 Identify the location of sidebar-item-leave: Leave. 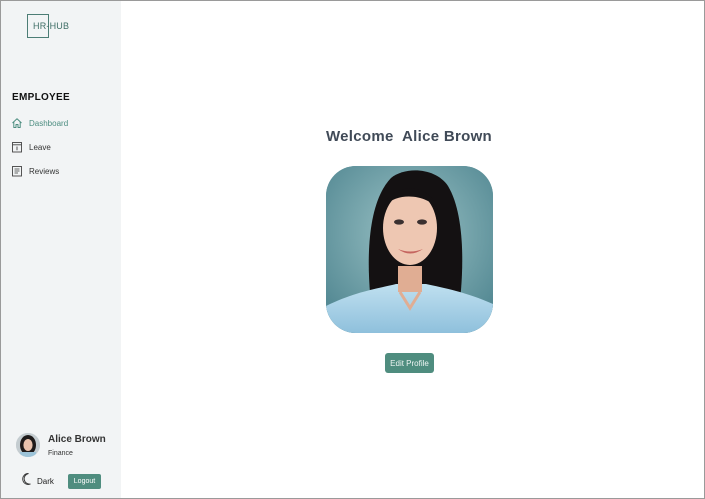
(61, 147).